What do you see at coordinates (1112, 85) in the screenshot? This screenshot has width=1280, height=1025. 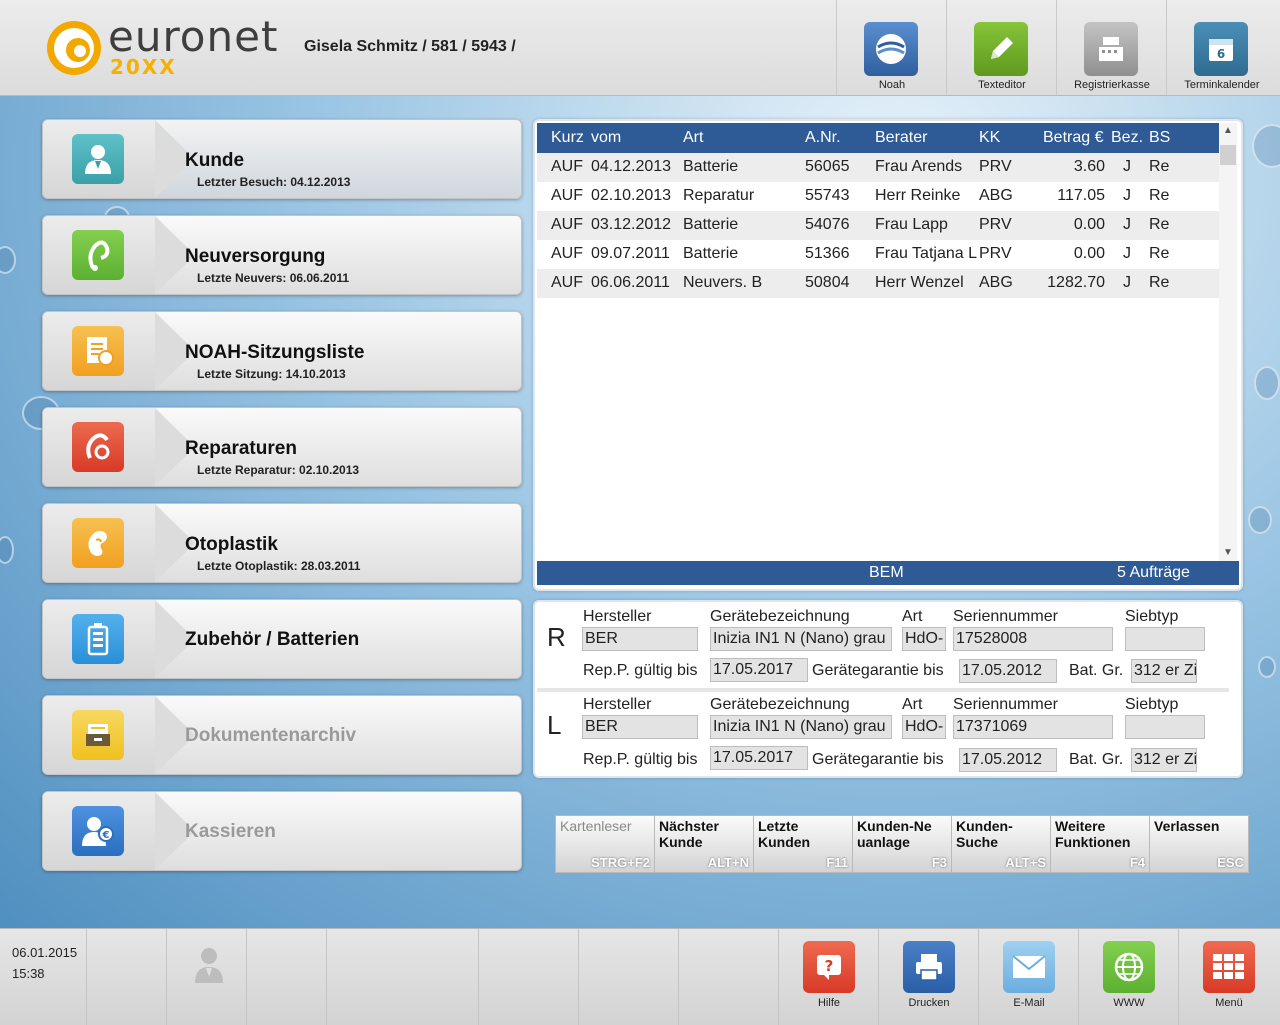 I see `registrierkasse-label: Registrierkasse` at bounding box center [1112, 85].